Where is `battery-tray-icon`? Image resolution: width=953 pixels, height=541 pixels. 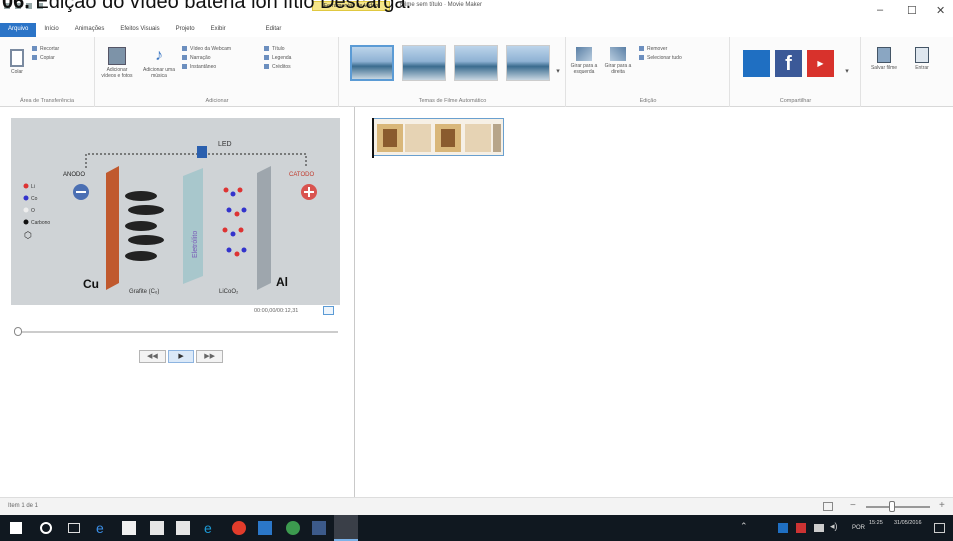 battery-tray-icon is located at coordinates (819, 528).